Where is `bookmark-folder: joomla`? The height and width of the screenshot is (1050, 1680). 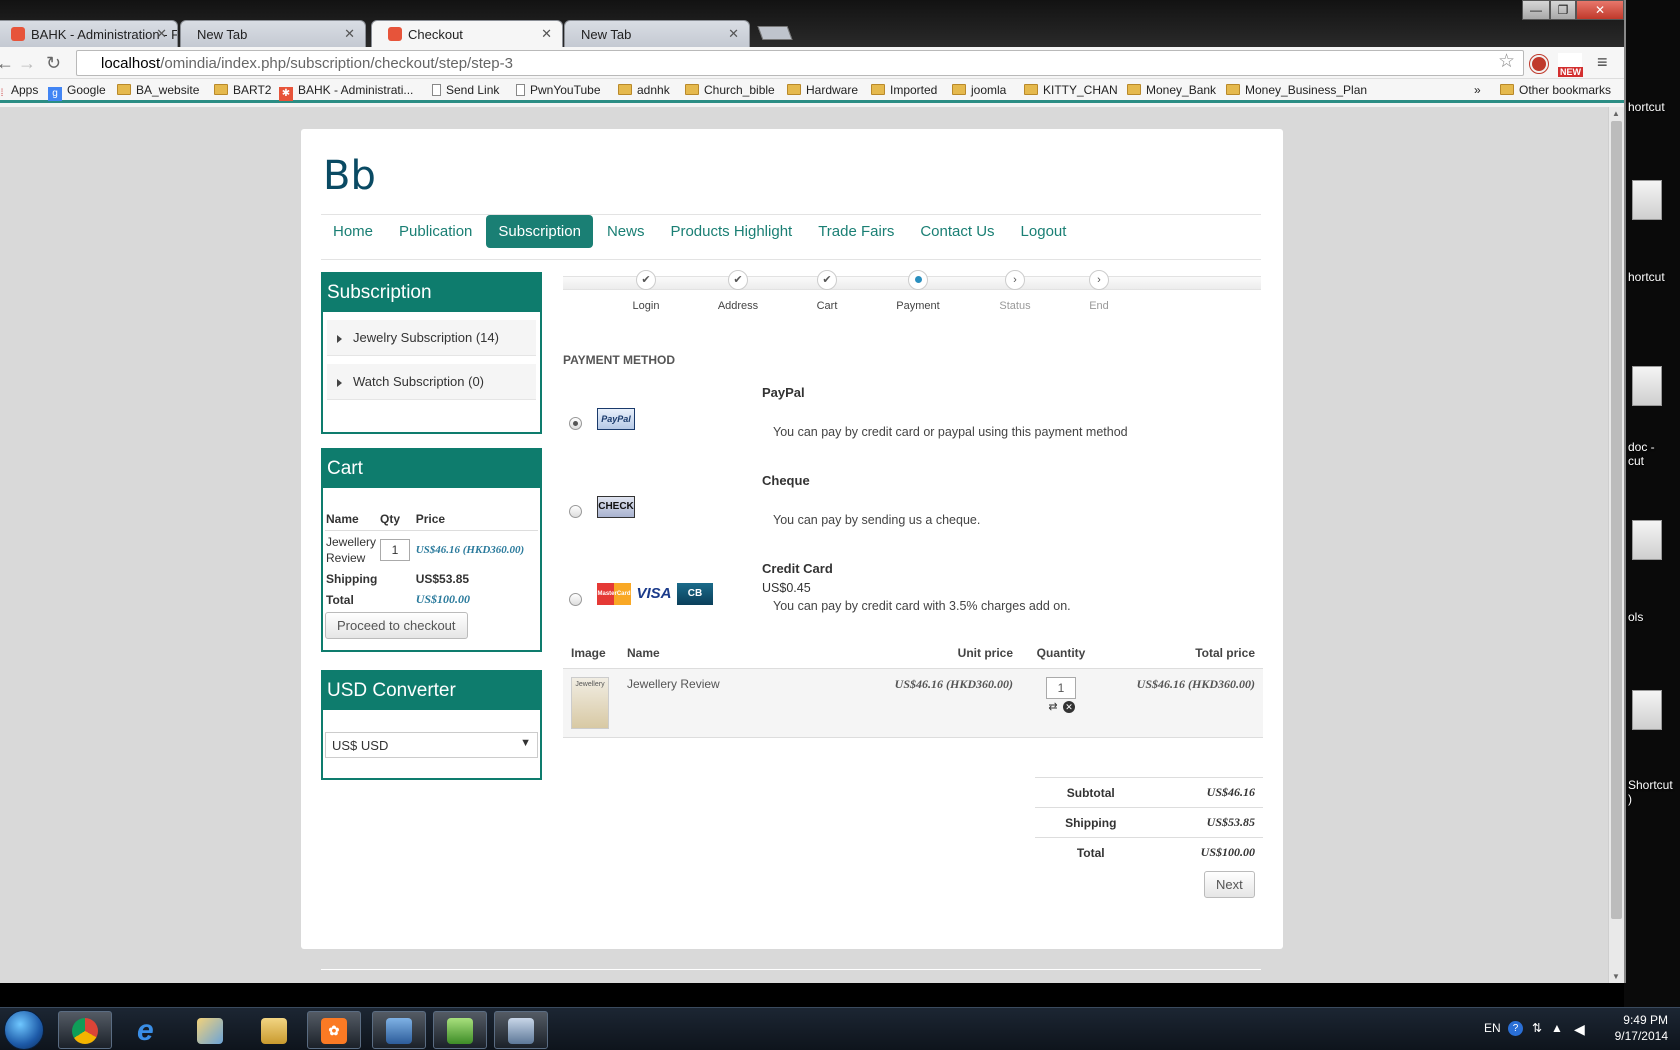
bookmark-folder: joomla is located at coordinates (979, 90).